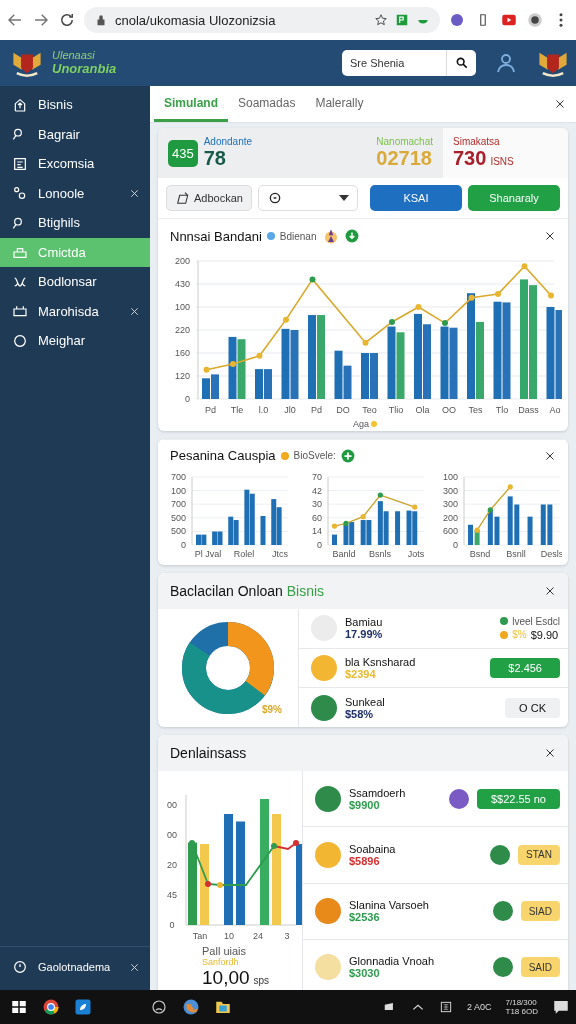 The image size is (576, 1024). I want to click on sidebar-item: Gaolotnadema, so click(75, 967).